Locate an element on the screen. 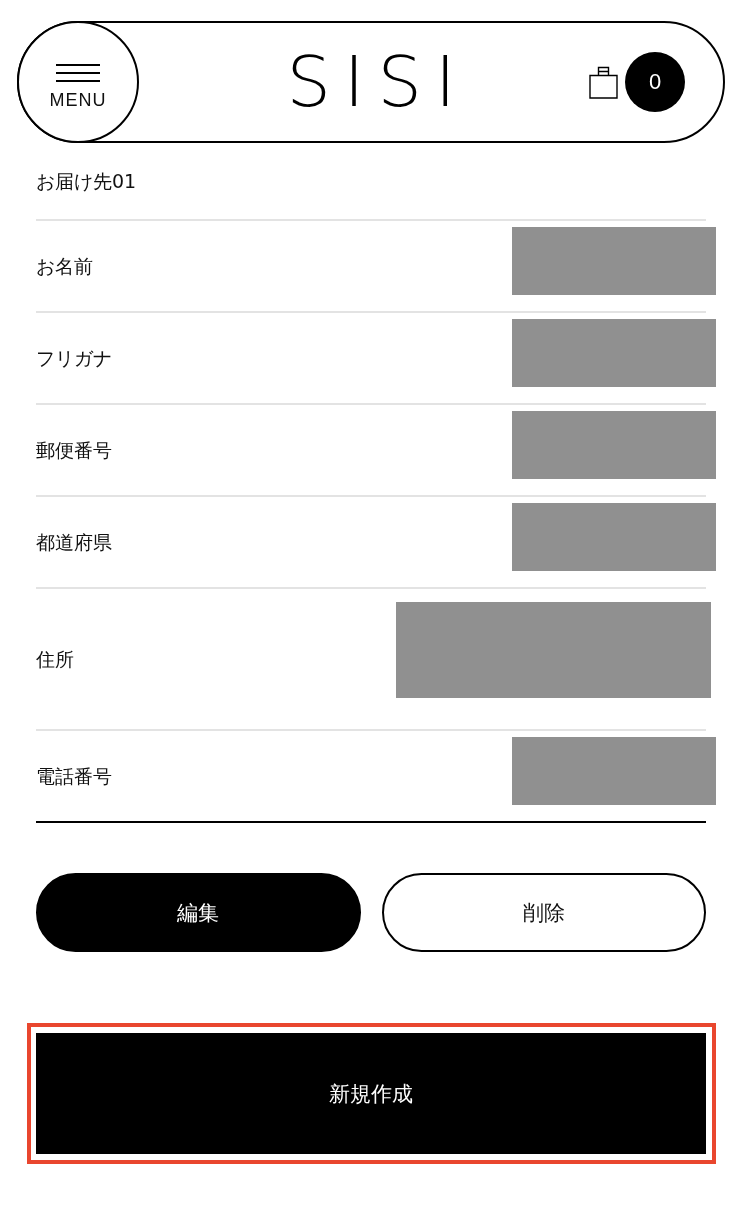 The height and width of the screenshot is (1208, 748). field-label: お名前 is located at coordinates (64, 266).